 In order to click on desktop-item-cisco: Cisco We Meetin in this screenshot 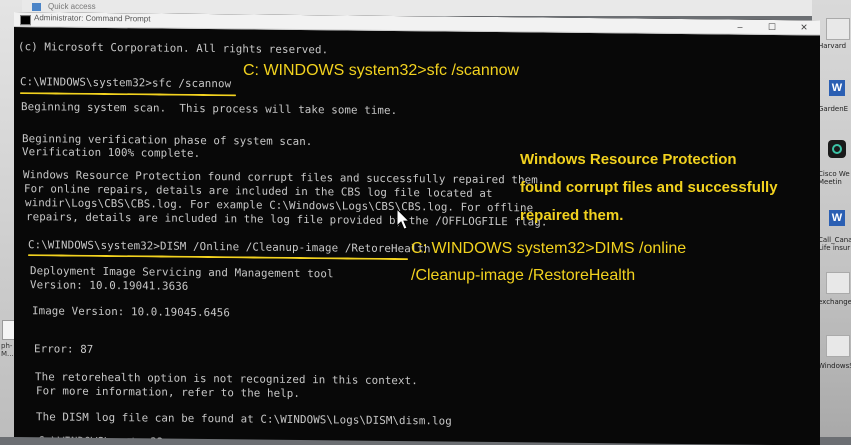, I will do `click(834, 178)`.